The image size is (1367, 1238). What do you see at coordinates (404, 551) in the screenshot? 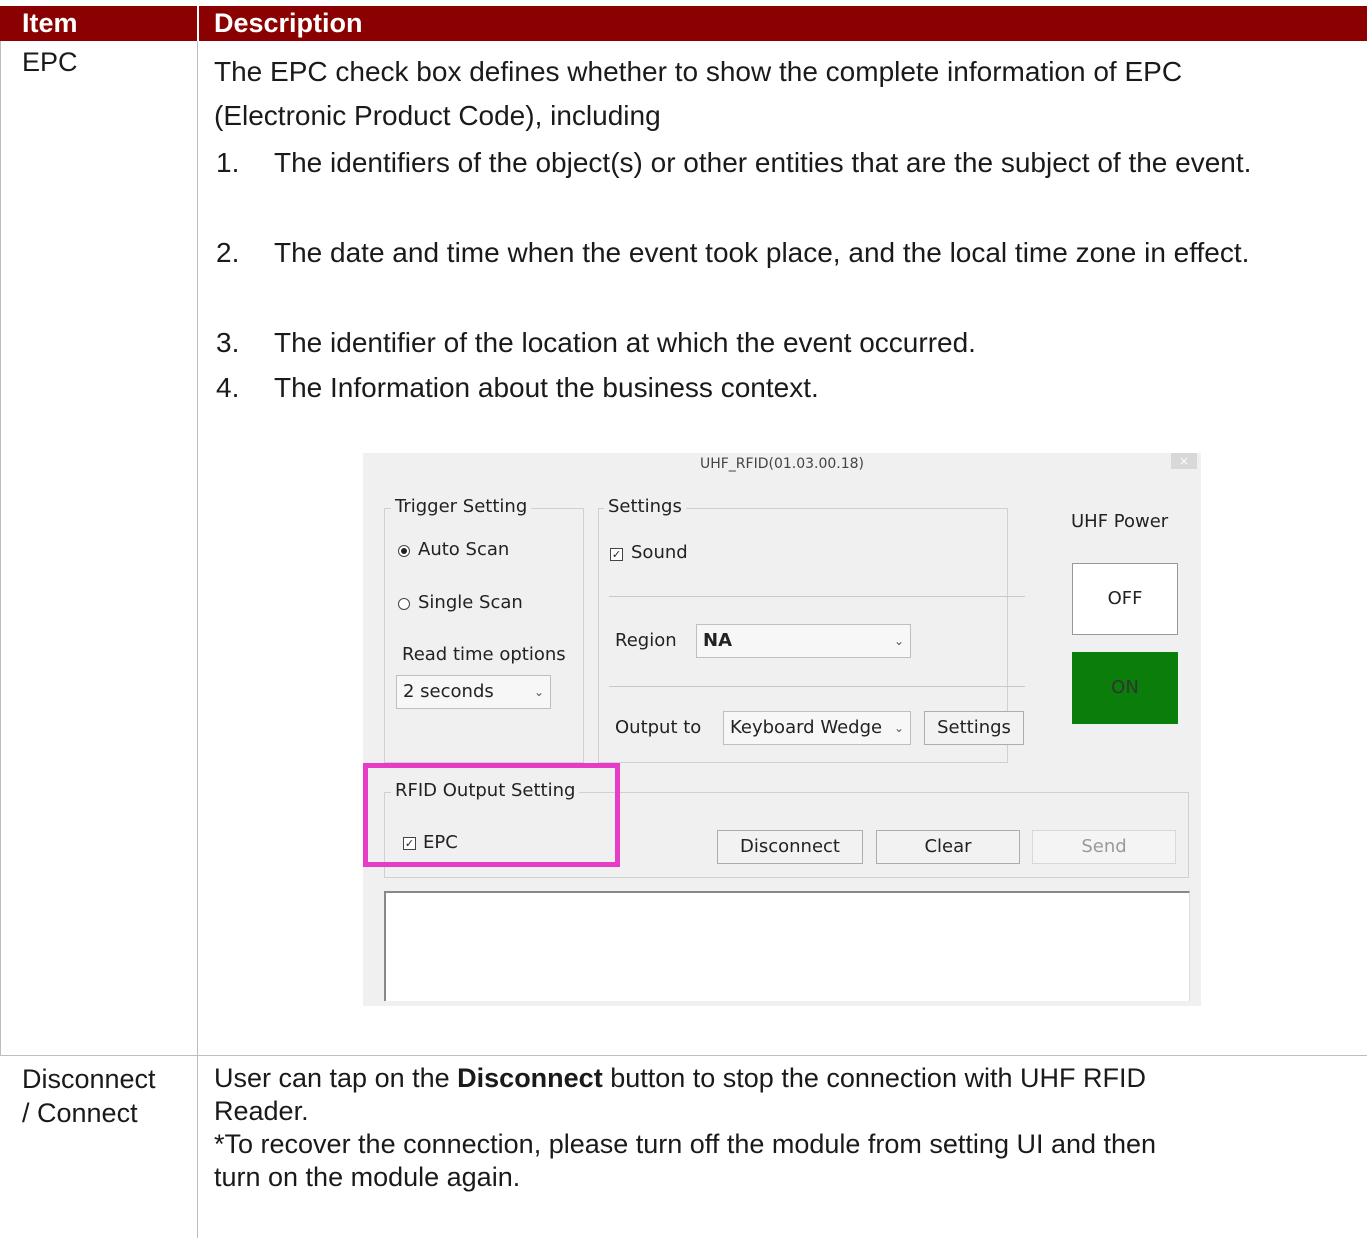
I see `auto-scan-radio` at bounding box center [404, 551].